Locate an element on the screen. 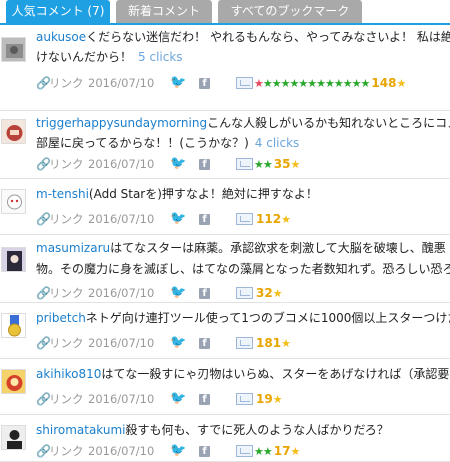 This screenshot has width=450, height=462. tab-all-bookmarks: すべてのブックマーク is located at coordinates (290, 11).